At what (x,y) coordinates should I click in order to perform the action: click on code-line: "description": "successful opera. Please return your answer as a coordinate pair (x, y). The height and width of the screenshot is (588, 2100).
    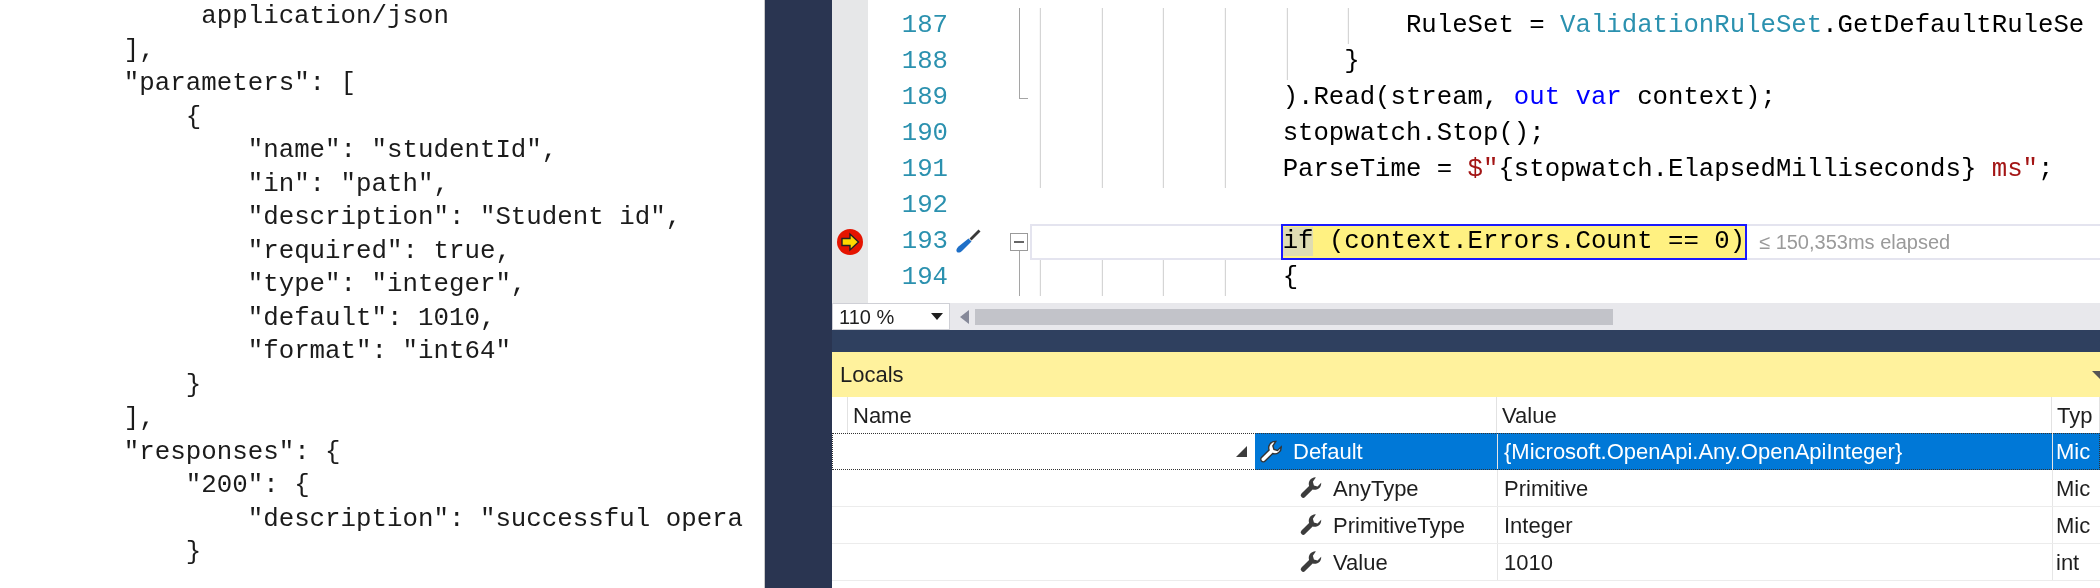
    Looking at the image, I should click on (495, 519).